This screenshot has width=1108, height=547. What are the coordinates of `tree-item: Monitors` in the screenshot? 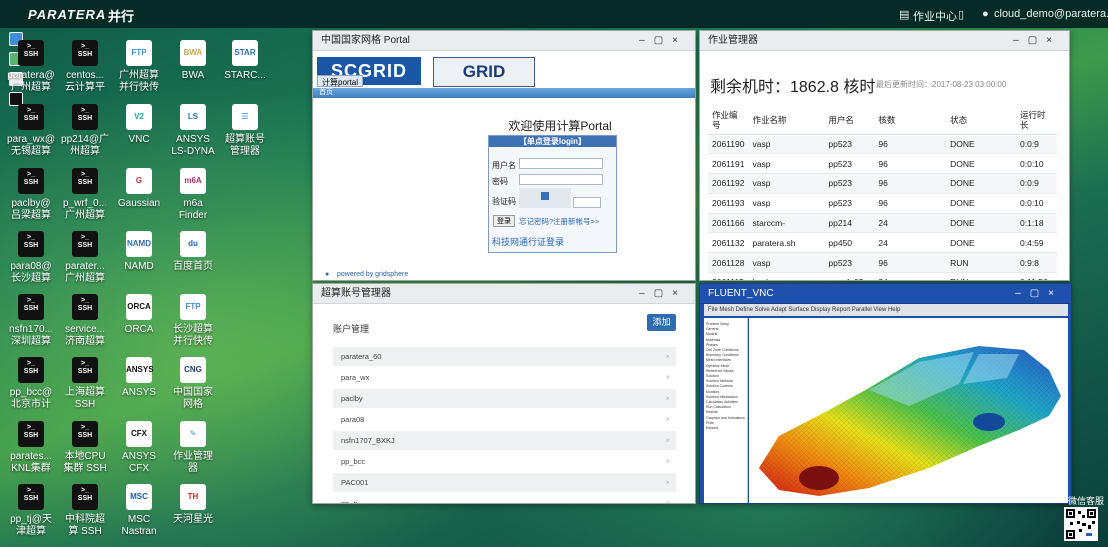 It's located at (712, 392).